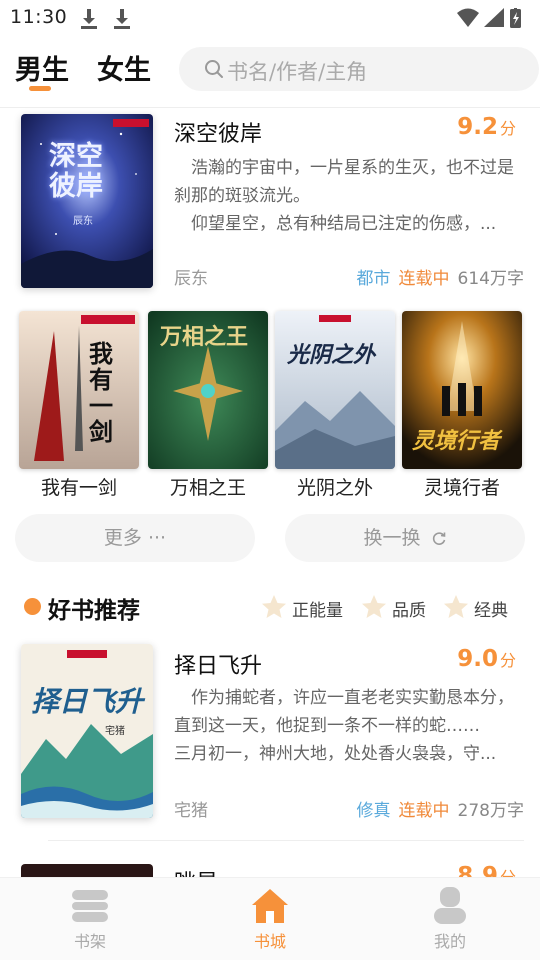 The image size is (540, 960). I want to click on refresh-label: 换一换, so click(392, 538).